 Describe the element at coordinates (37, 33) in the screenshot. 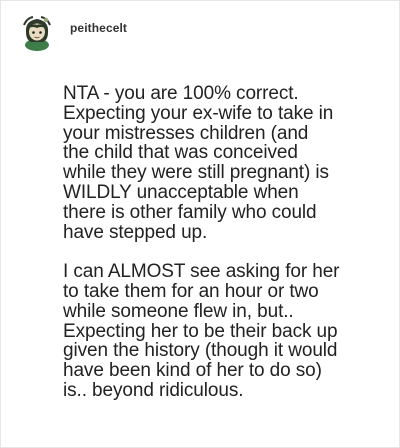

I see `avatar-icon` at that location.